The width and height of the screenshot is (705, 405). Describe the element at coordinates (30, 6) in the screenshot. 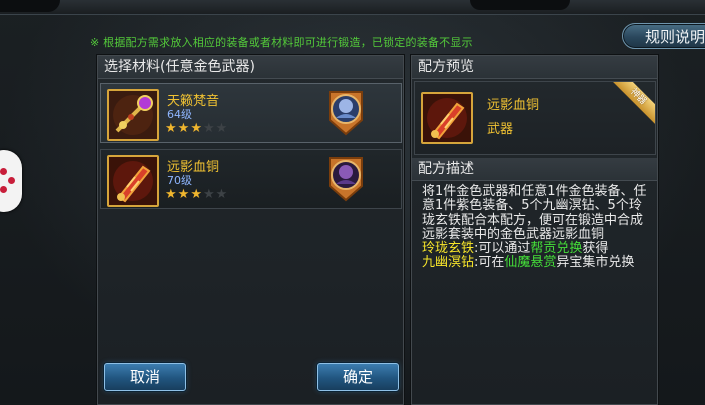

I see `frame-notch-left` at that location.